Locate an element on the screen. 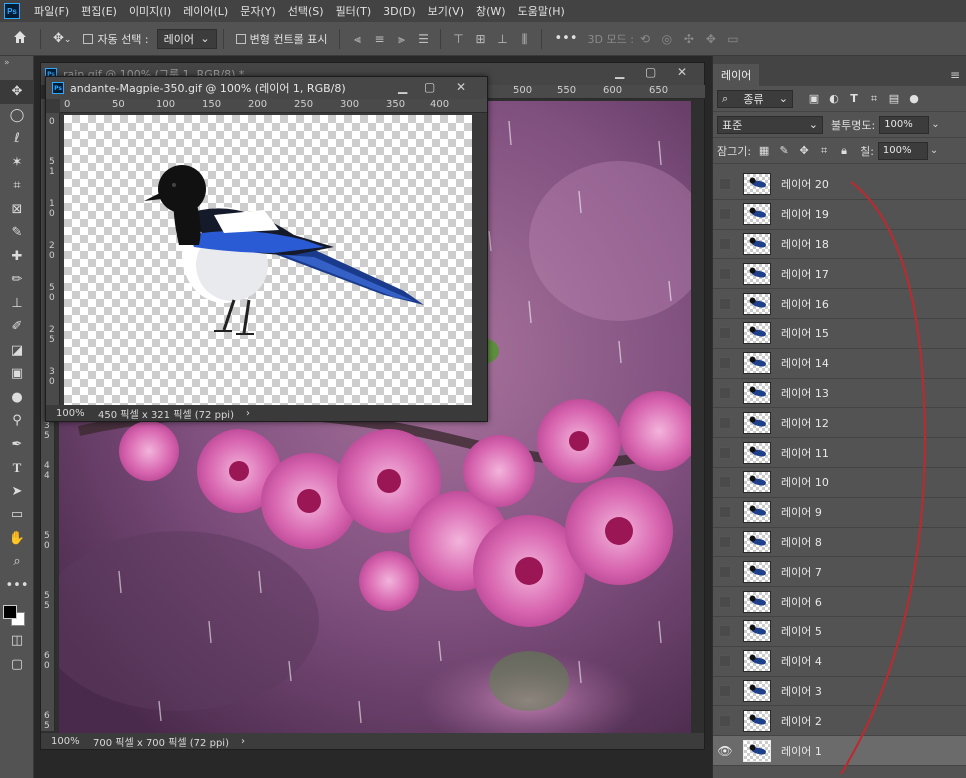  magic-wand-tool-icon: ✶ is located at coordinates (17, 163).